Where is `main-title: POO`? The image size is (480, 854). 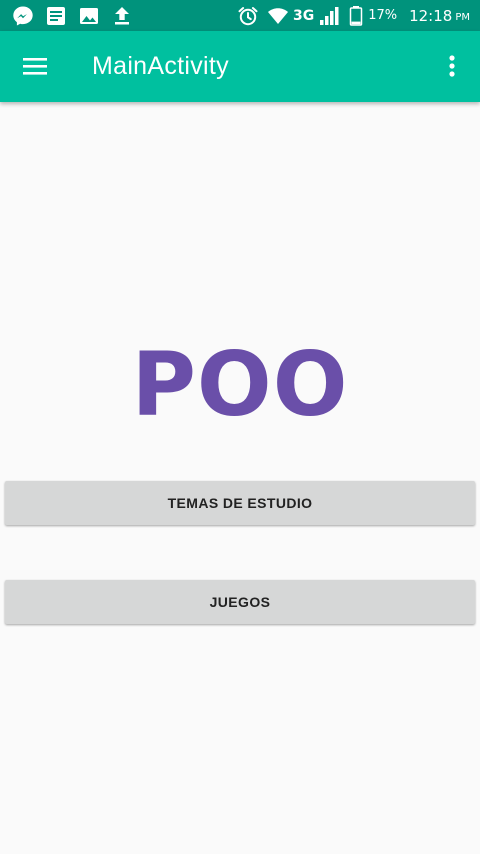 main-title: POO is located at coordinates (240, 384).